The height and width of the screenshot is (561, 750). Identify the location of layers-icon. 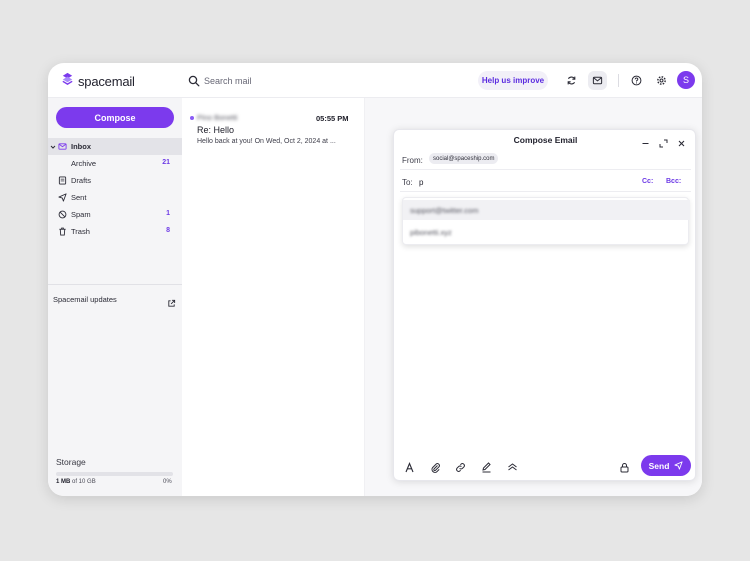
(512, 465).